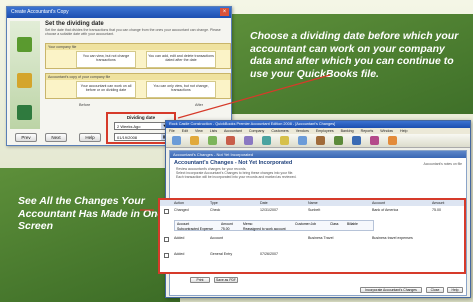  Describe the element at coordinates (334, 224) in the screenshot. I see `detail-header-class: Class` at that location.